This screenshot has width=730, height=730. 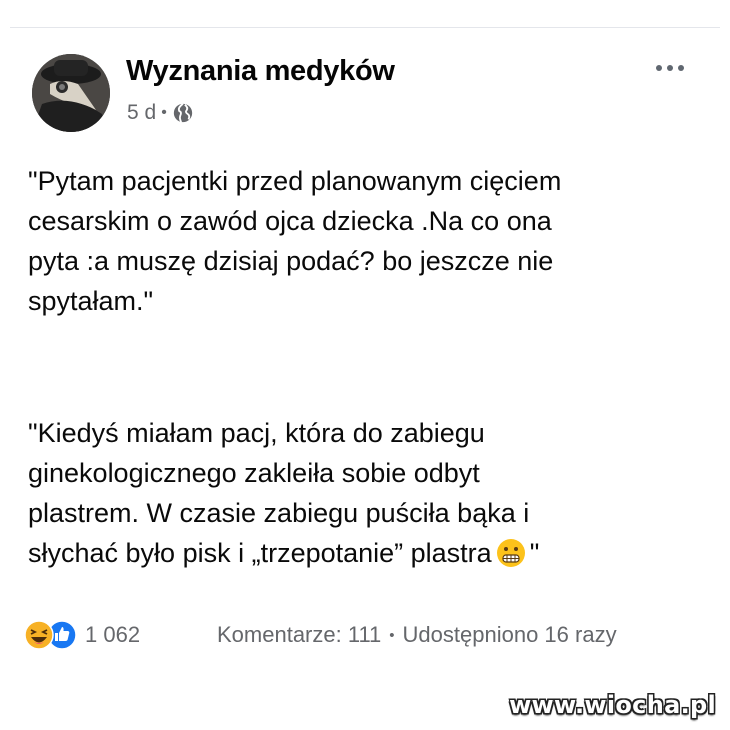 I want to click on watermark: www.wiocha.pl, so click(x=612, y=705).